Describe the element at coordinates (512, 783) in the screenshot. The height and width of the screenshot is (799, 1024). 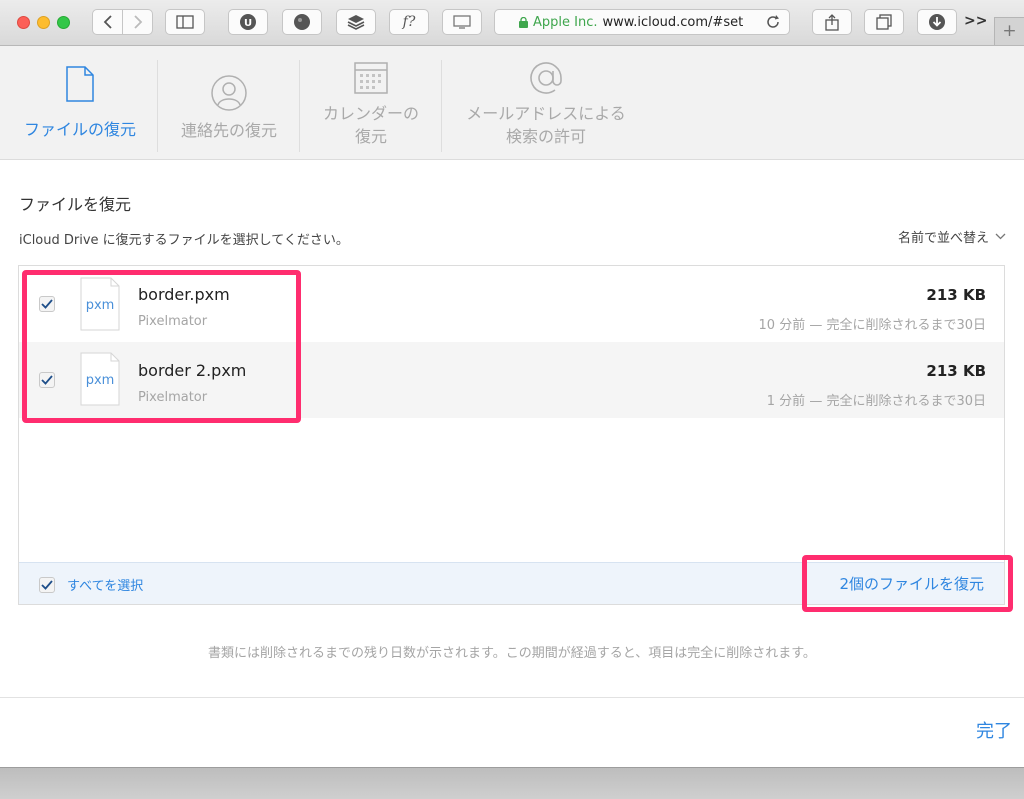
I see `window-bottom-bar` at that location.